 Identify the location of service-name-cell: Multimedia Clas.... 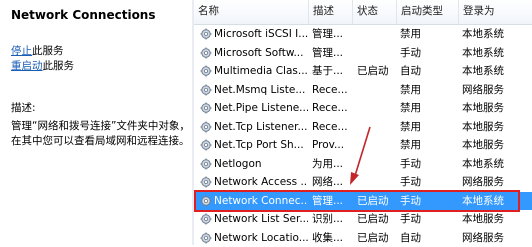
(261, 71).